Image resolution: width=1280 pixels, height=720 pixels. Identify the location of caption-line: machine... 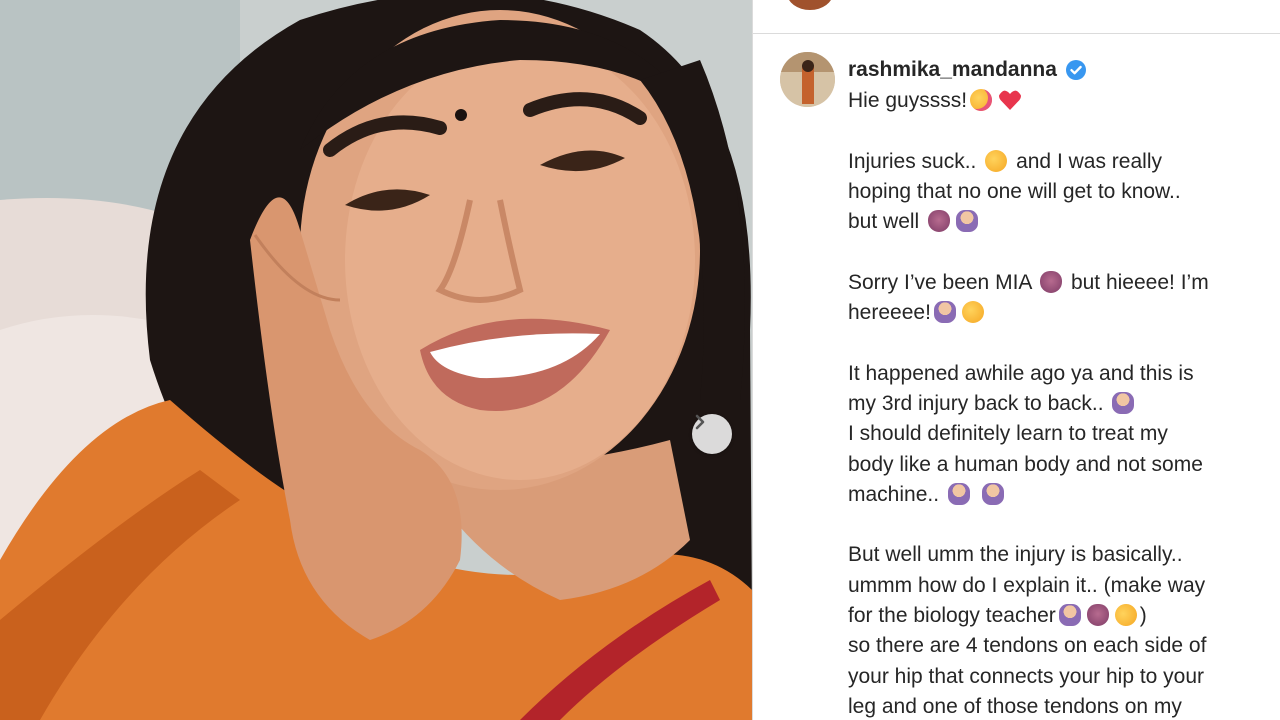
(1058, 495).